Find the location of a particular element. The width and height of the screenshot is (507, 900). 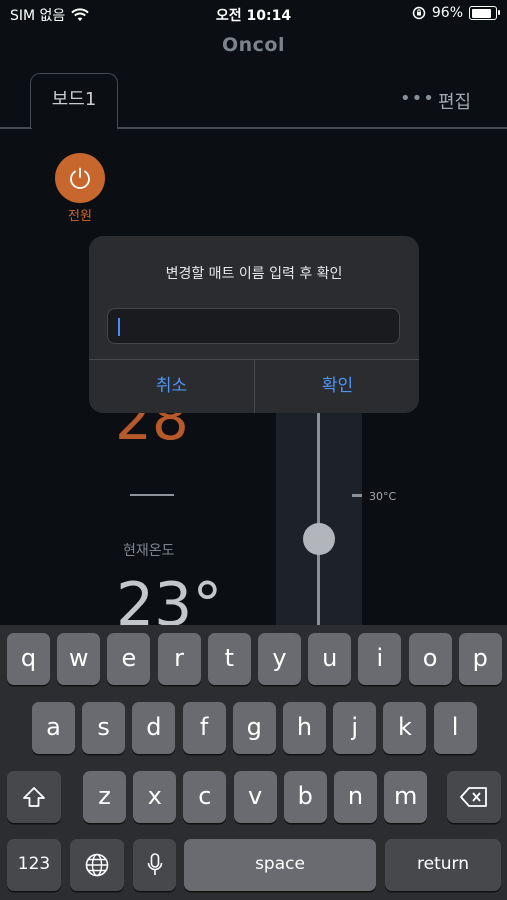

shift-key is located at coordinates (34, 797).